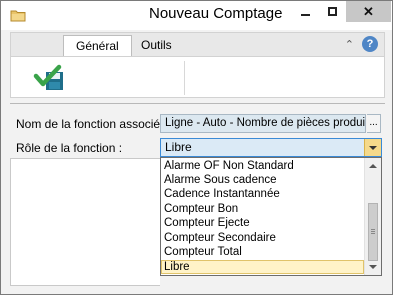 This screenshot has height=295, width=393. I want to click on list-item: Compteur Ejecte, so click(262, 223).